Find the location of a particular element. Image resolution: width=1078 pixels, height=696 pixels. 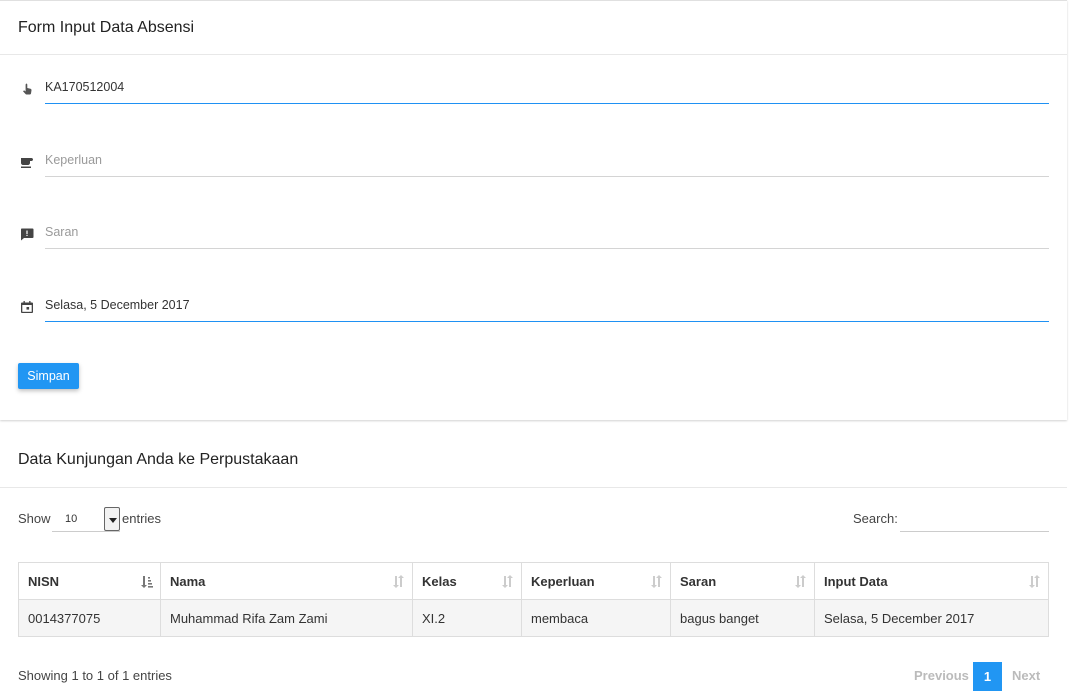

table-info: Showing 1 to 1 of 1 entries is located at coordinates (95, 675).